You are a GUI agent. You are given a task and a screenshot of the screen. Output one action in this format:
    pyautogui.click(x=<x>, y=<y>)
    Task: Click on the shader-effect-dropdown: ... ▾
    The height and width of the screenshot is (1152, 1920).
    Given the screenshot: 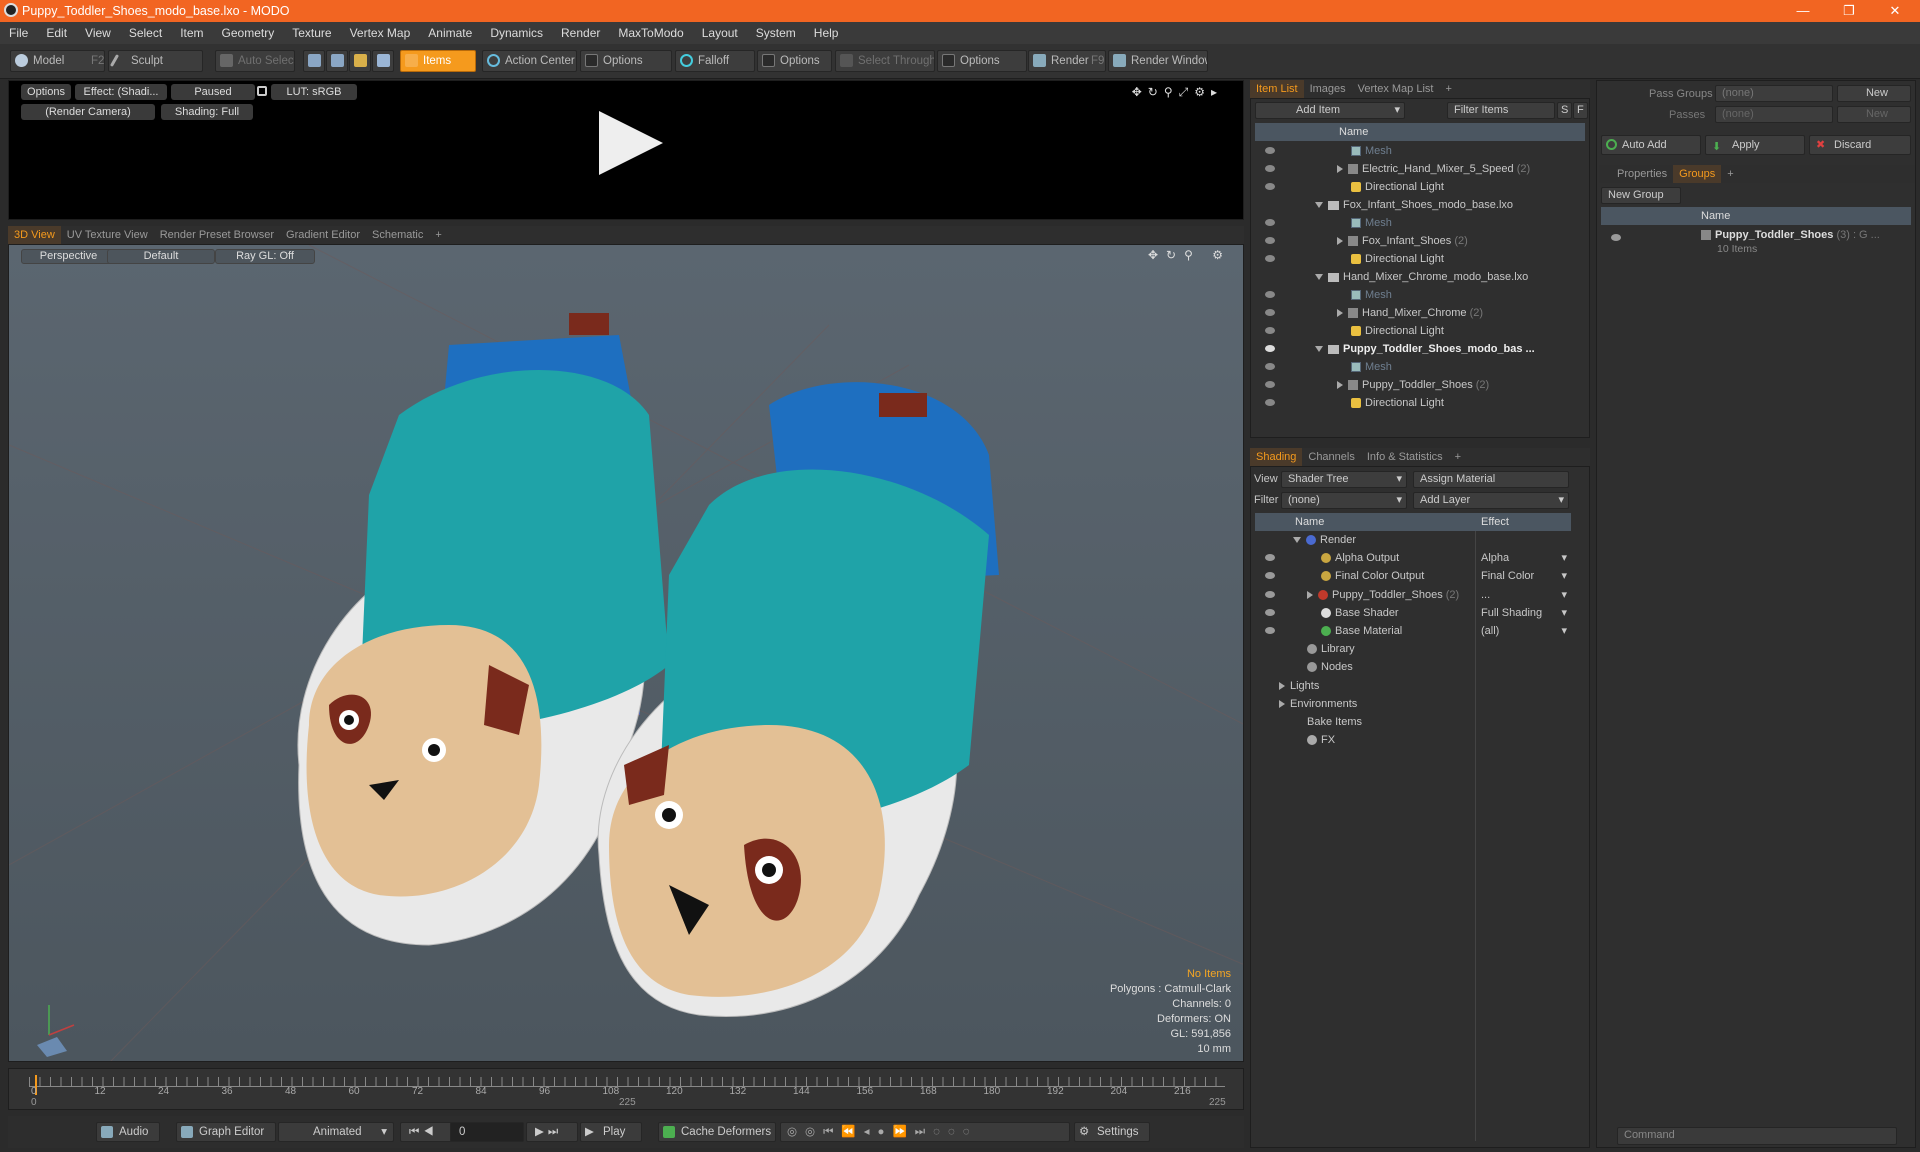 What is the action you would take?
    pyautogui.click(x=1525, y=595)
    